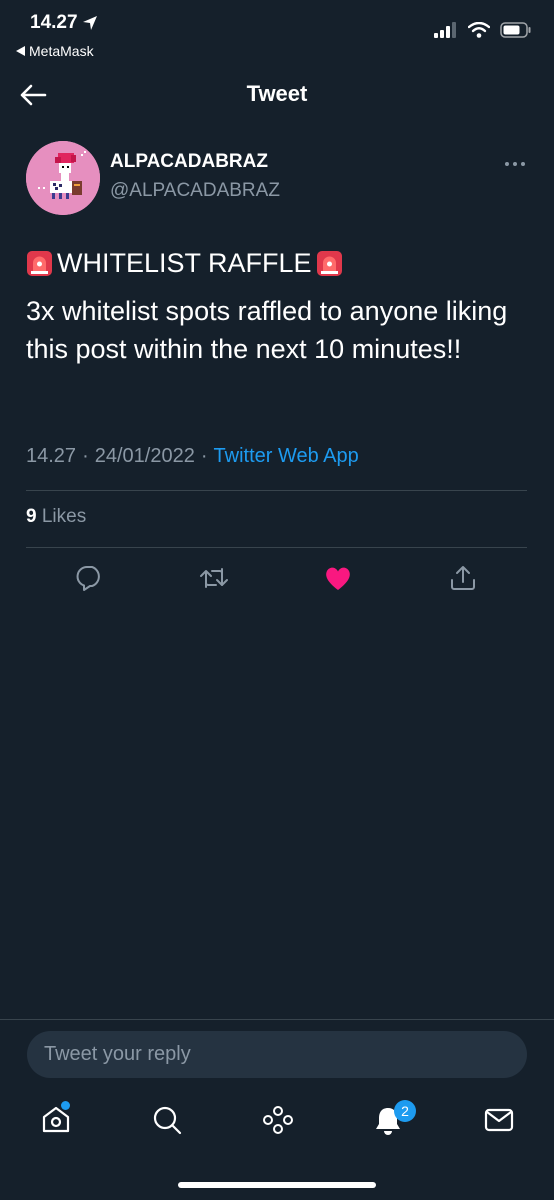 Image resolution: width=554 pixels, height=1200 pixels. I want to click on more-options-button, so click(515, 163).